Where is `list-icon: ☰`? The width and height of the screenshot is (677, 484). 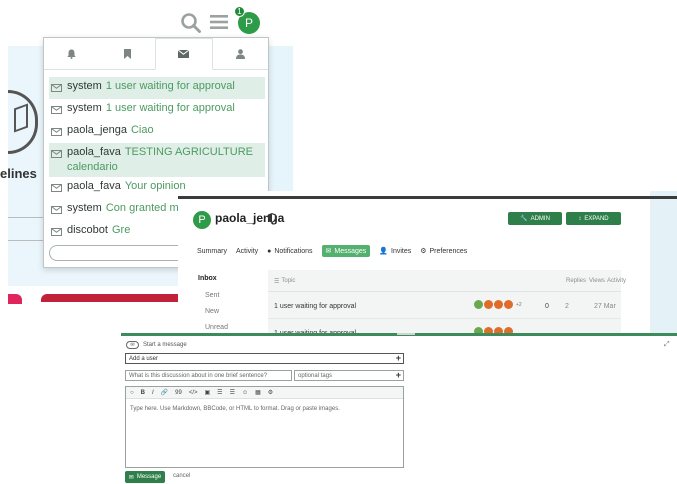
list-icon: ☰ is located at coordinates (277, 282).